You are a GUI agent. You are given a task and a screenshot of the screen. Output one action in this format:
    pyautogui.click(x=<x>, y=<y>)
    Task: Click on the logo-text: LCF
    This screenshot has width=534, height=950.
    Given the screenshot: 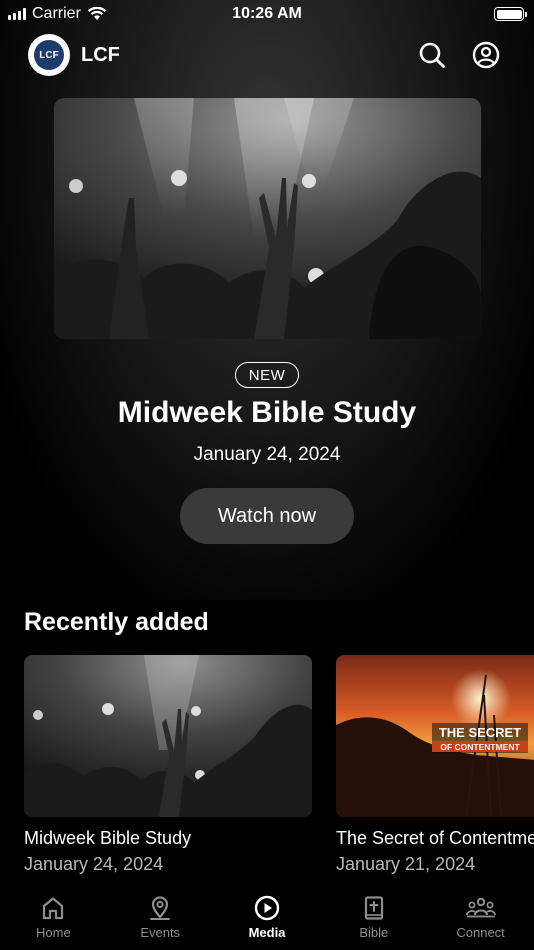 What is the action you would take?
    pyautogui.click(x=49, y=55)
    